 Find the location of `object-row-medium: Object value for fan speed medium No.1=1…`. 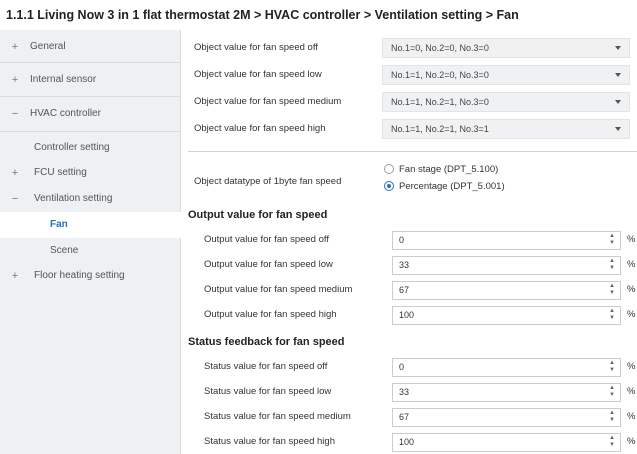

object-row-medium: Object value for fan speed medium No.1=1… is located at coordinates (409, 102).